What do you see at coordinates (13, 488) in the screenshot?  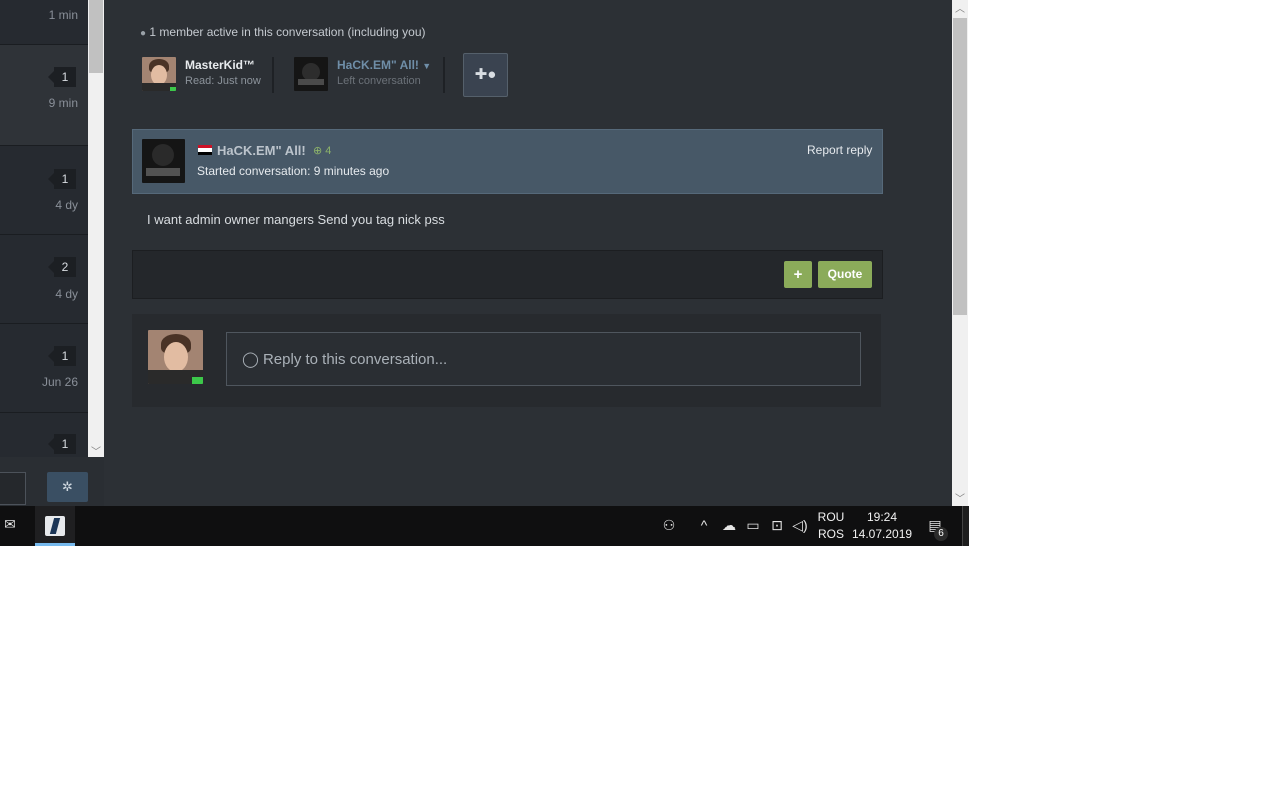 I see `list-filter-input` at bounding box center [13, 488].